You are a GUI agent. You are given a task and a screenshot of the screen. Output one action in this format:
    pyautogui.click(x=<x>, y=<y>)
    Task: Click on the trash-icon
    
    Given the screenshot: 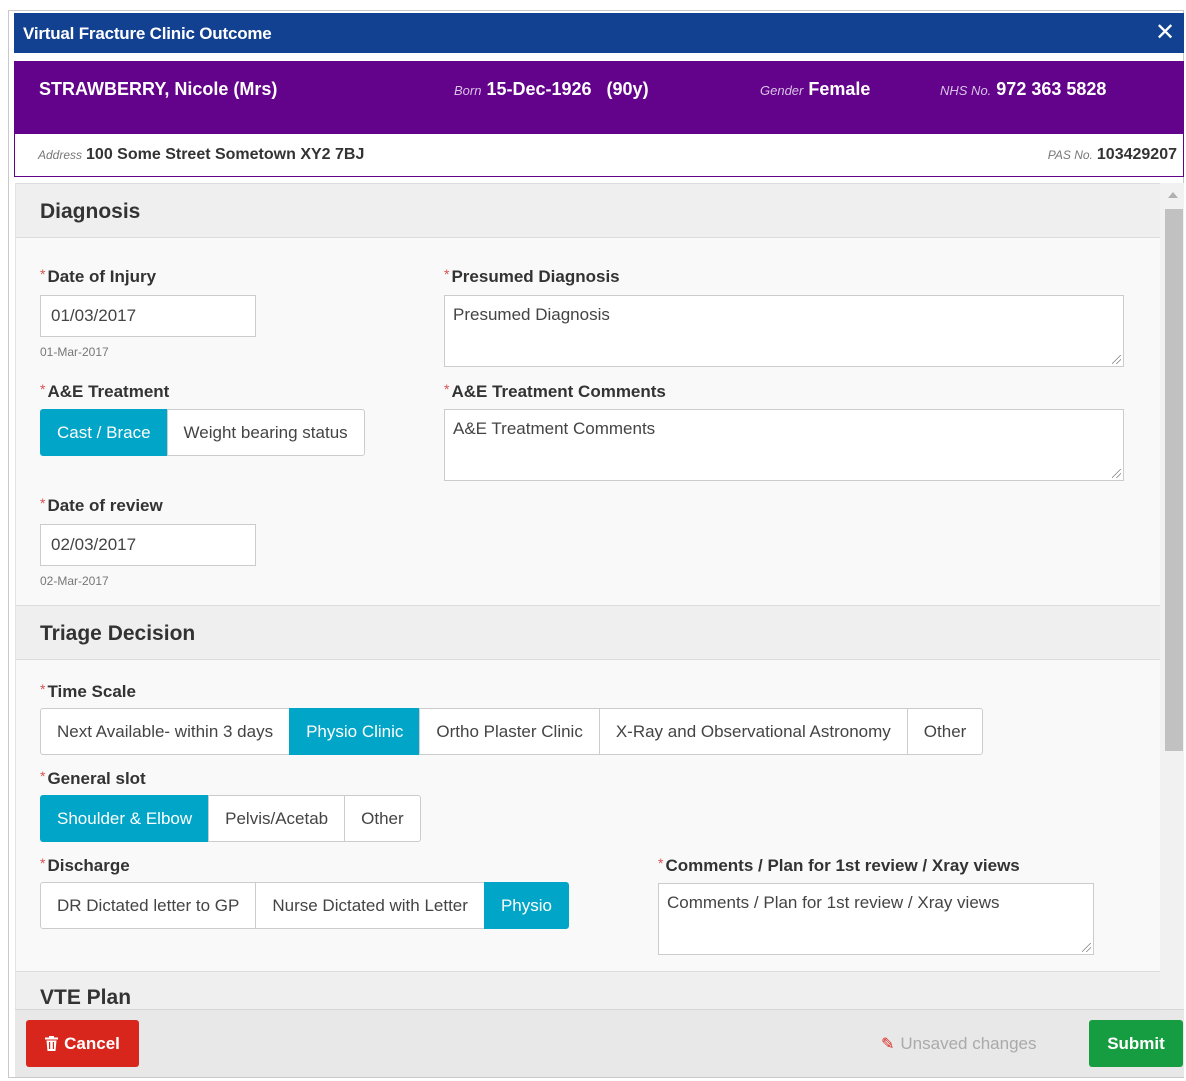 What is the action you would take?
    pyautogui.click(x=52, y=1043)
    